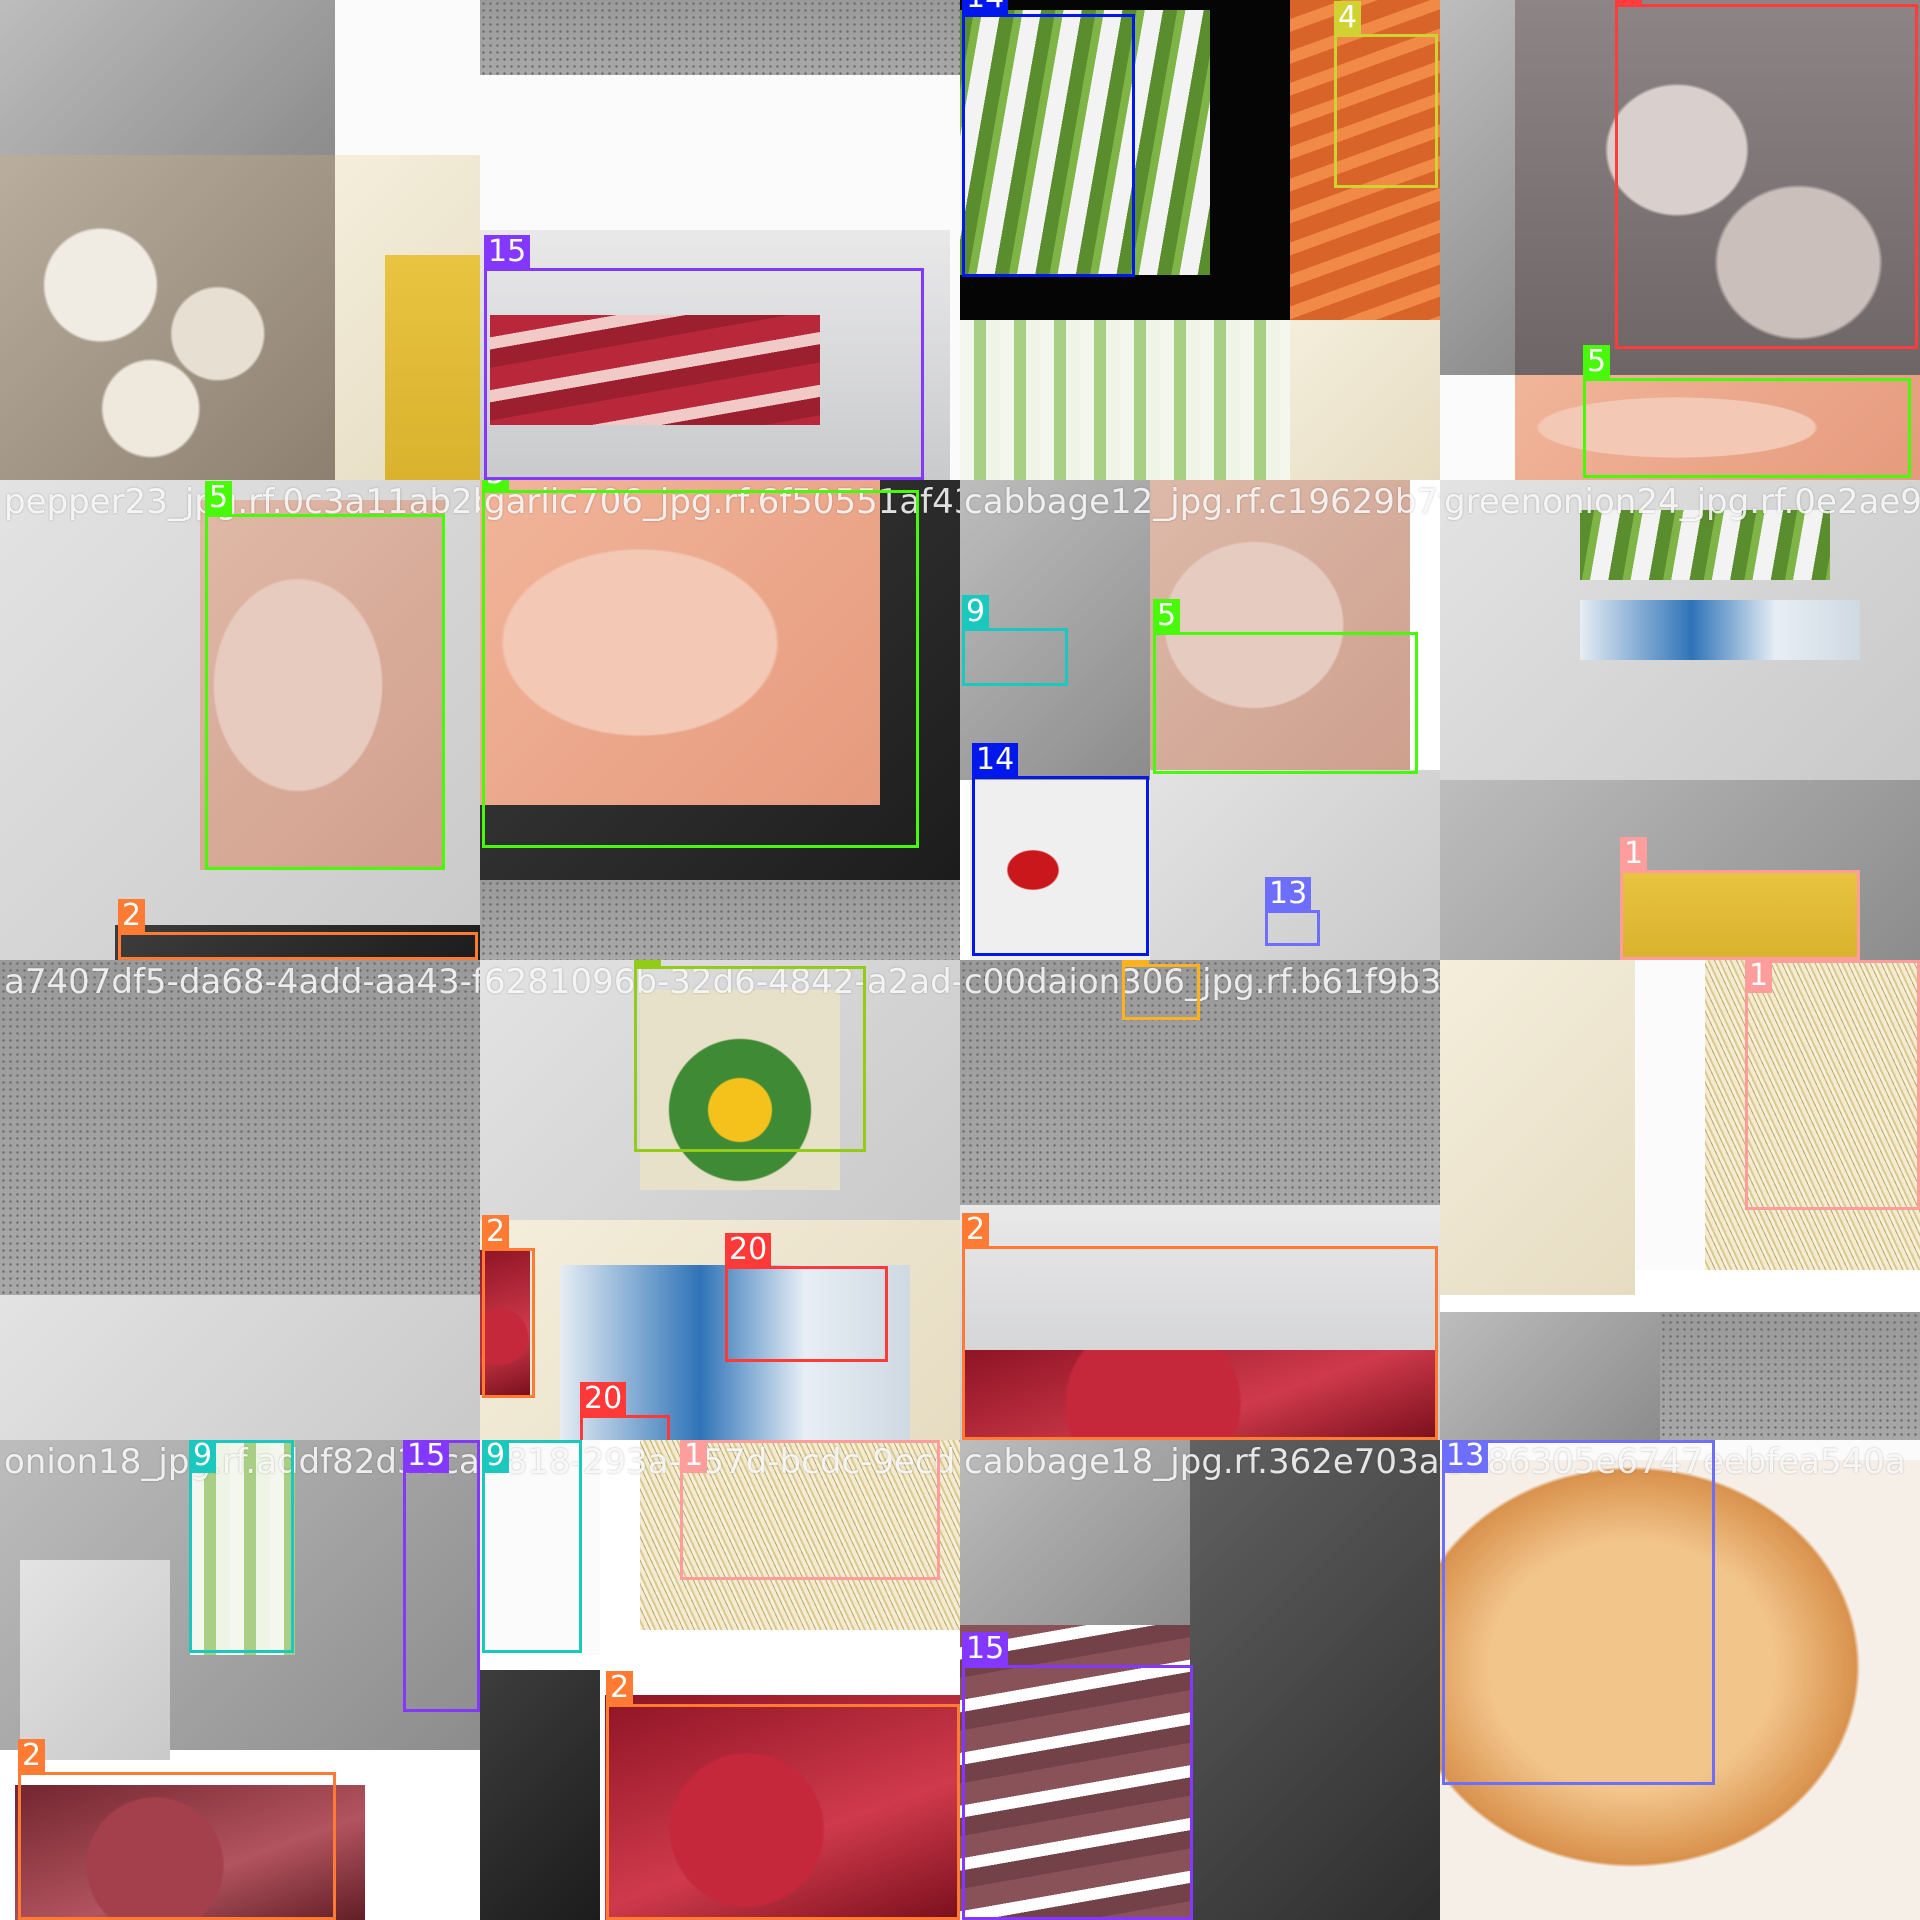 The width and height of the screenshot is (1920, 1920). Describe the element at coordinates (1200, 1082) in the screenshot. I see `photo-granite` at that location.